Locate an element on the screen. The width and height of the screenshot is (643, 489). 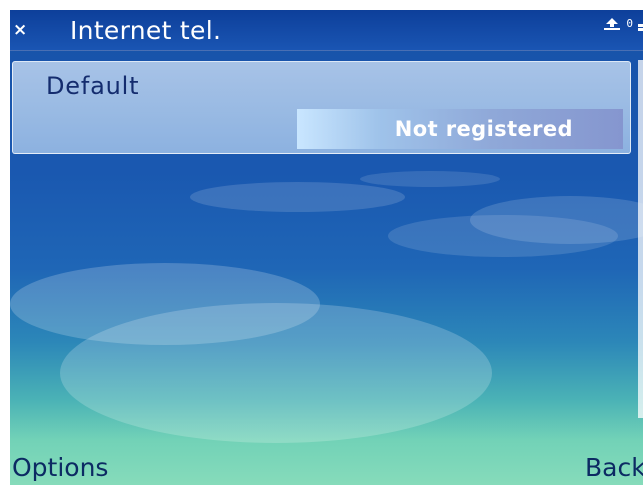
service-name: Default is located at coordinates (93, 86).